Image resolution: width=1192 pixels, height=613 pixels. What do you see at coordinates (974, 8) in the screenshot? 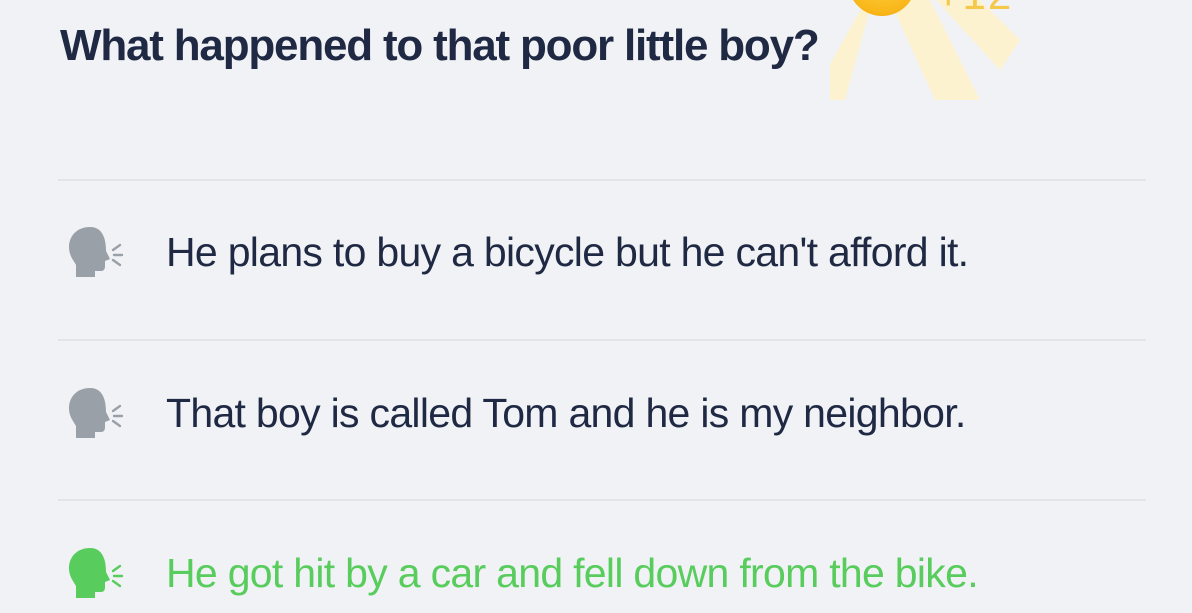
I see `points-earned: +12` at bounding box center [974, 8].